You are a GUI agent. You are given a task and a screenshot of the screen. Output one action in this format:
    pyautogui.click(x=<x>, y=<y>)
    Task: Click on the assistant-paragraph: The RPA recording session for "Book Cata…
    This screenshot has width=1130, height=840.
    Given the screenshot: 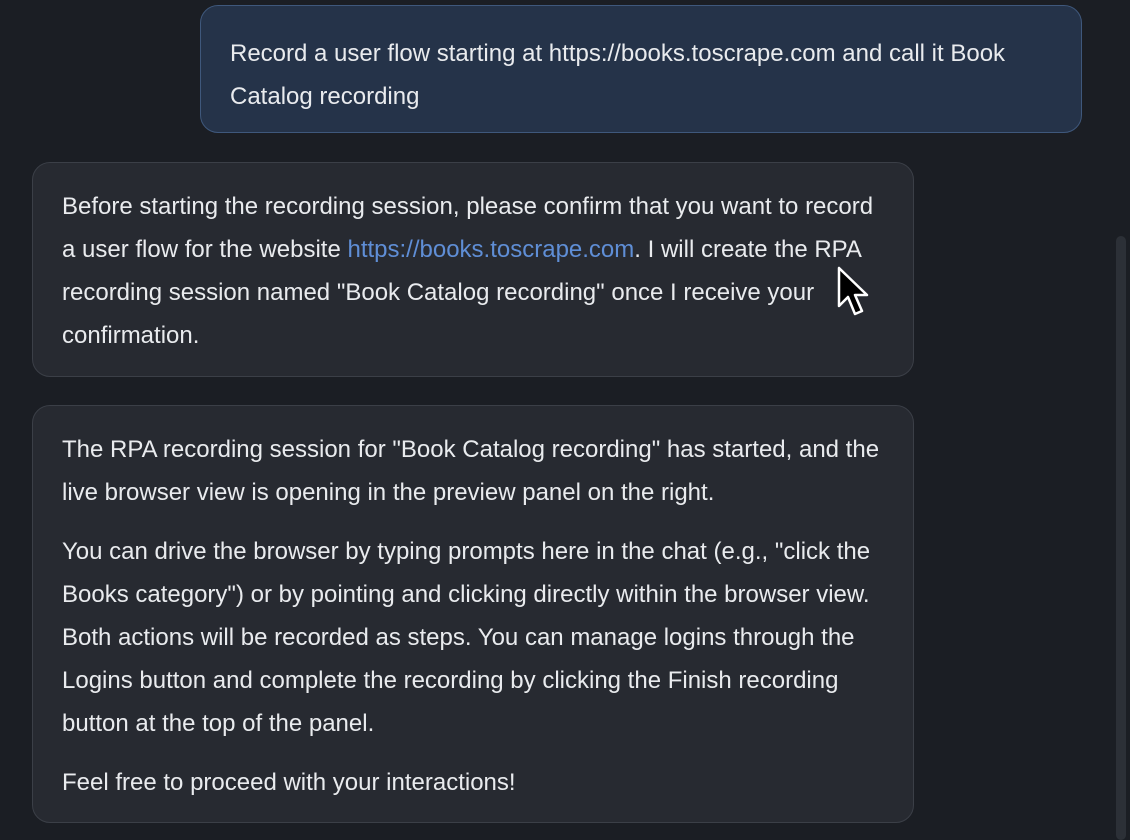 What is the action you would take?
    pyautogui.click(x=471, y=471)
    